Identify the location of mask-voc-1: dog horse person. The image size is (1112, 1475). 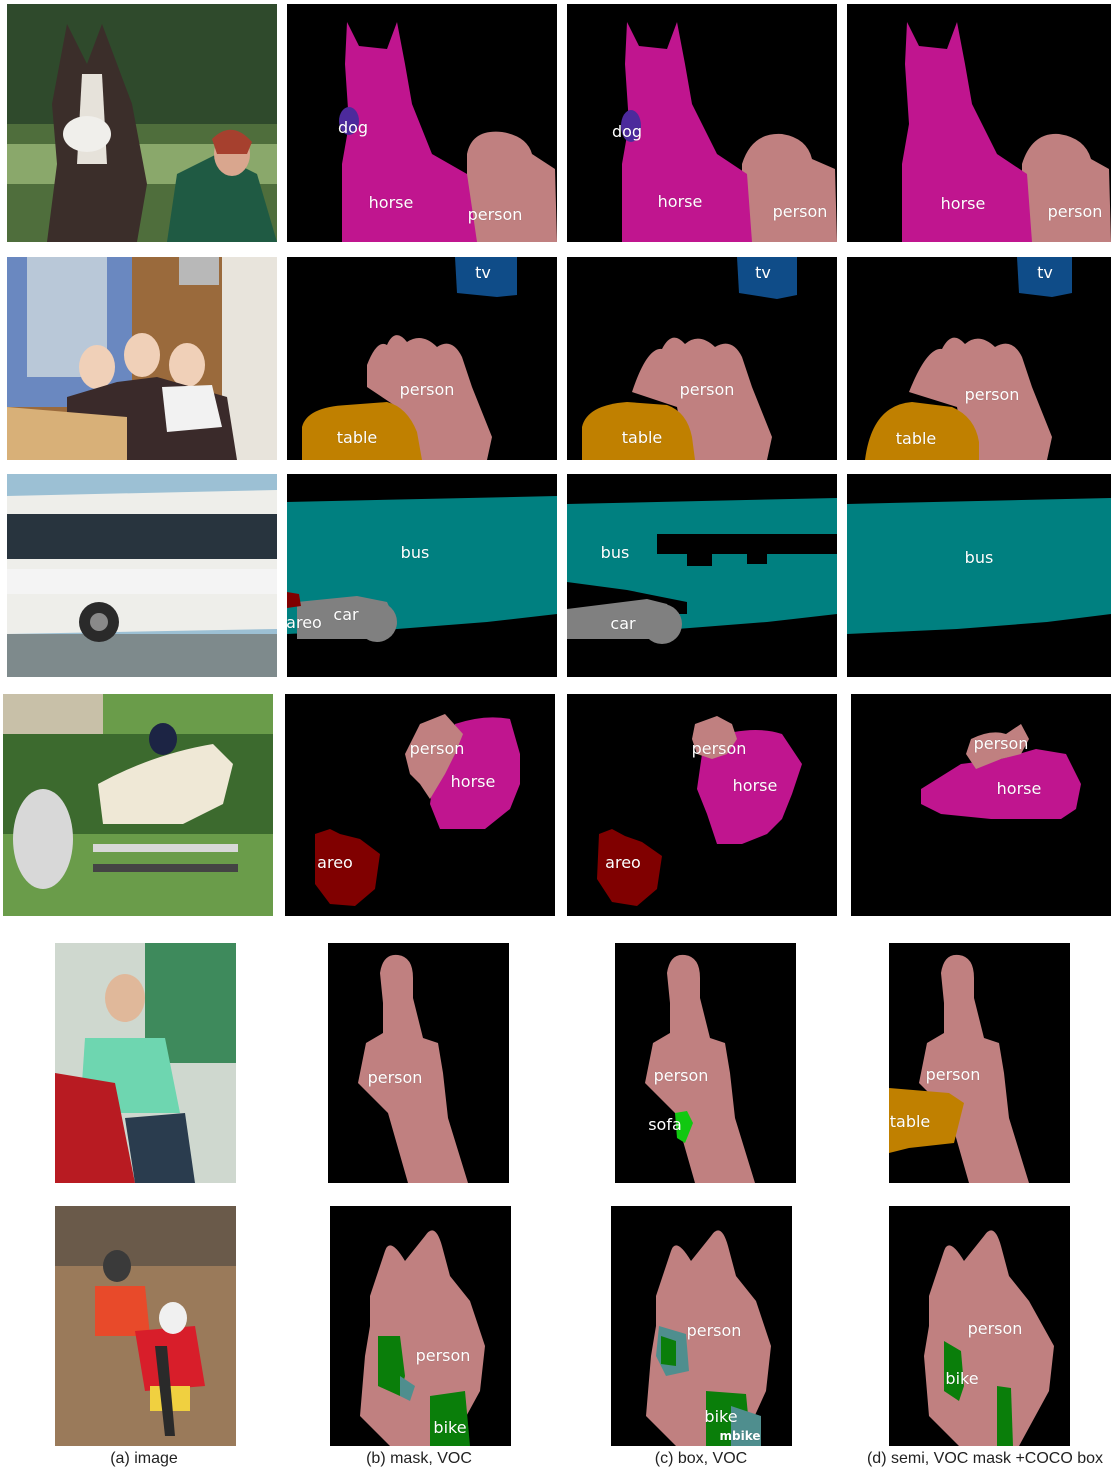
(422, 123).